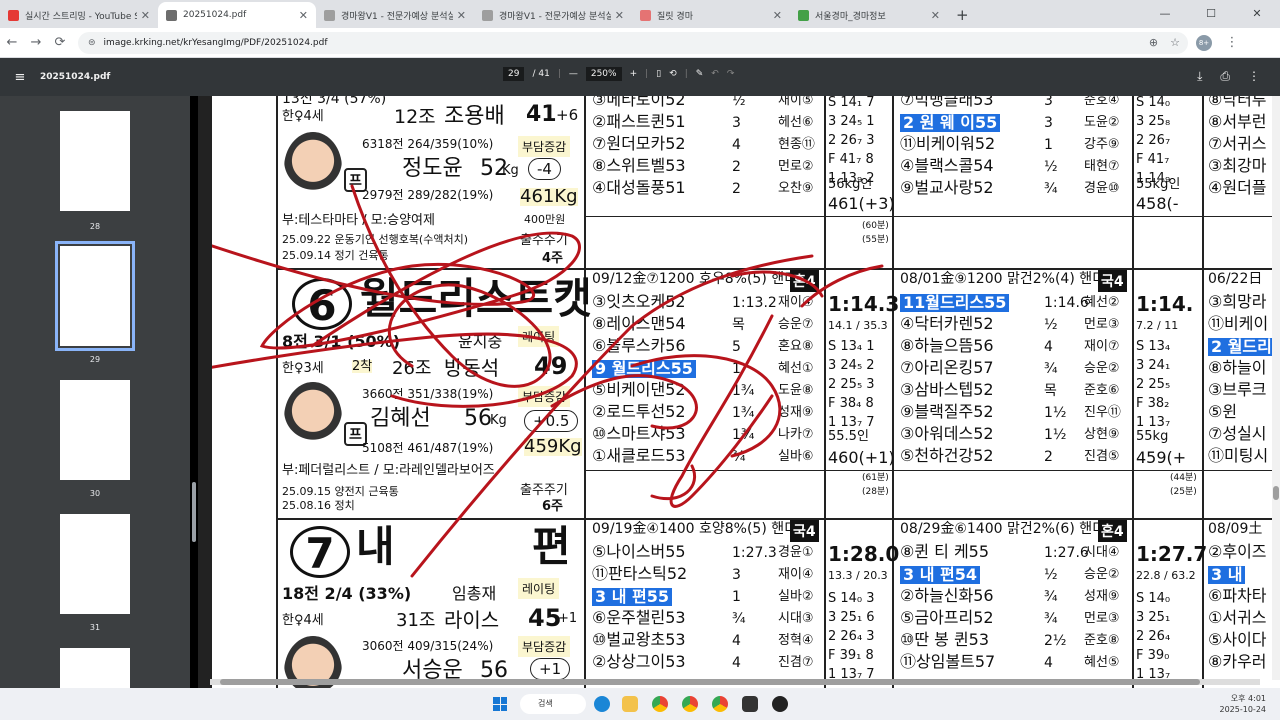 The height and width of the screenshot is (720, 1280). What do you see at coordinates (673, 74) in the screenshot?
I see `rotate-icon: ⟲` at bounding box center [673, 74].